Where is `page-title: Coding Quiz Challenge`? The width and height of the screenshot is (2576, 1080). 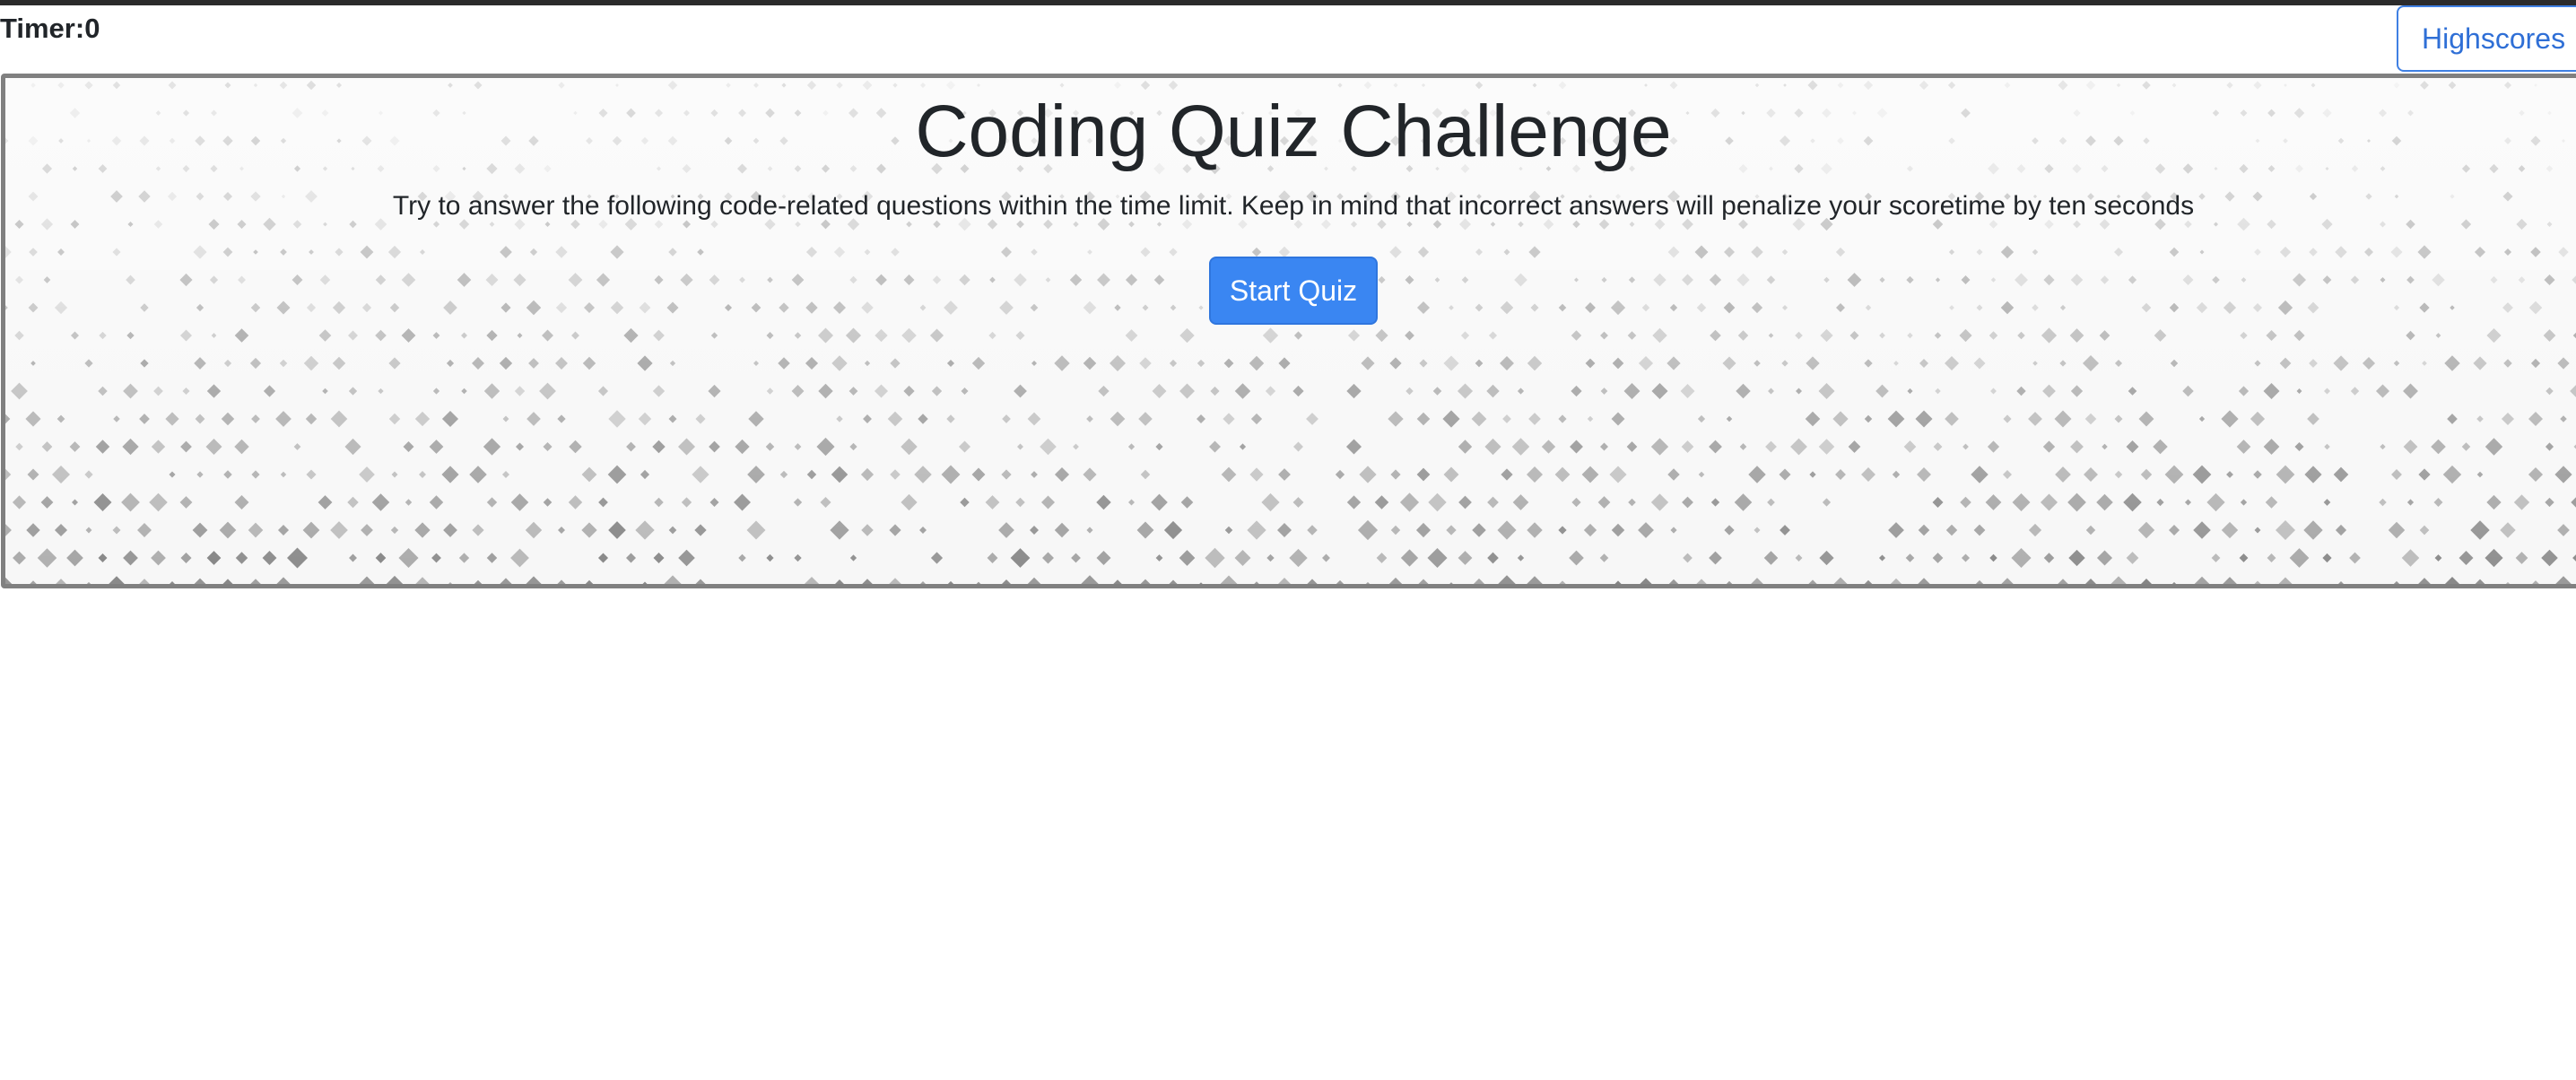 page-title: Coding Quiz Challenge is located at coordinates (1293, 132).